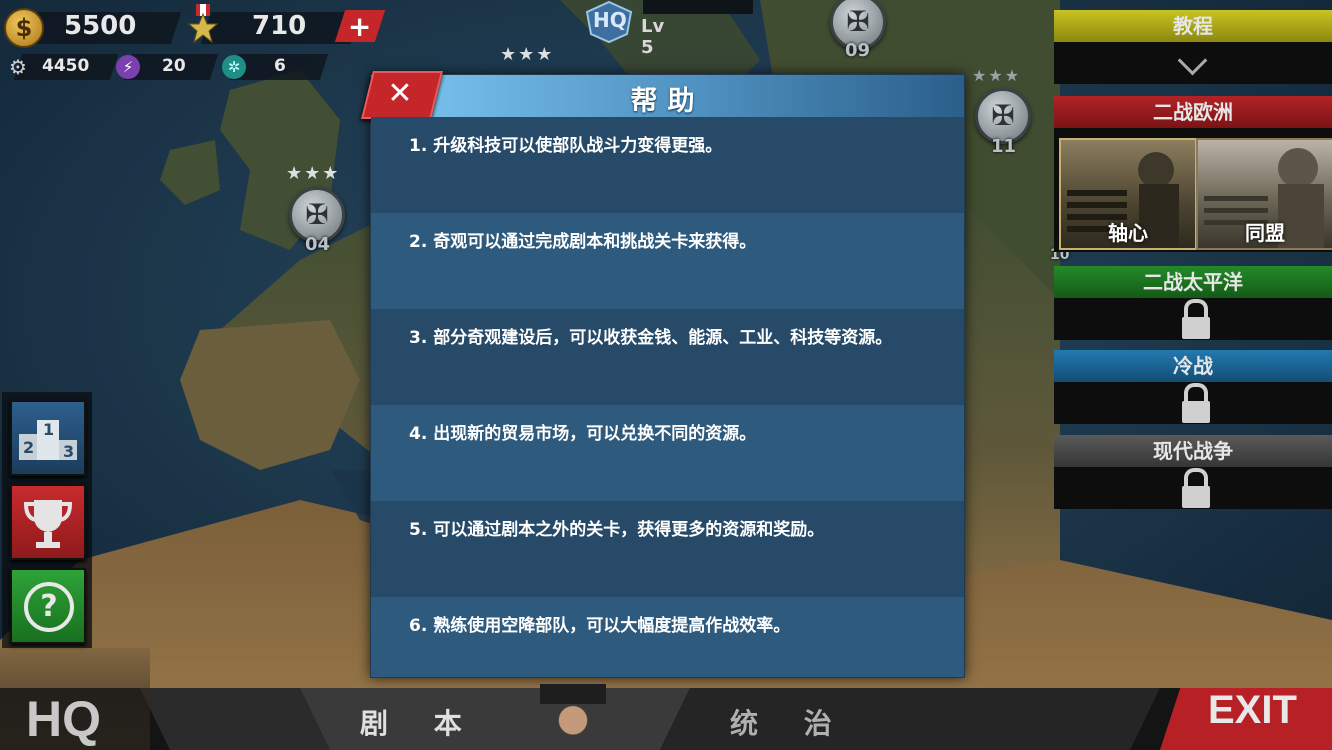 The image size is (1332, 750). What do you see at coordinates (1128, 233) in the screenshot?
I see `axis-label: 轴心` at bounding box center [1128, 233].